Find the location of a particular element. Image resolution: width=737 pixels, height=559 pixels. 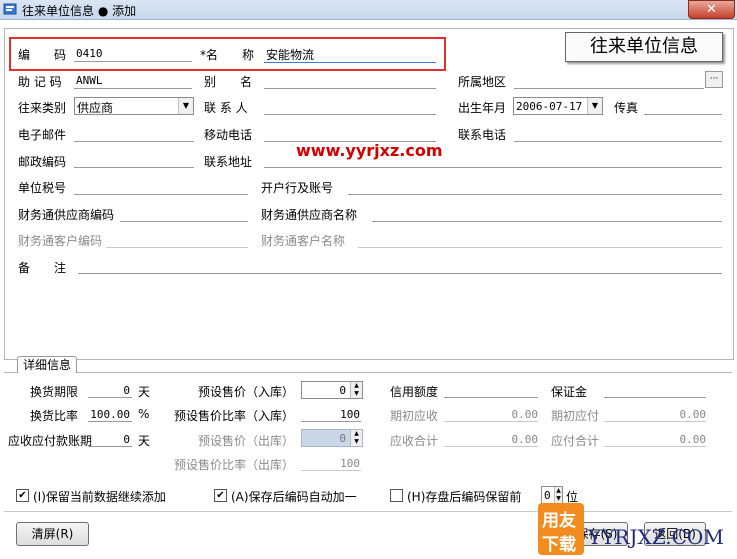

name-input: 安能物流 is located at coordinates (290, 54).